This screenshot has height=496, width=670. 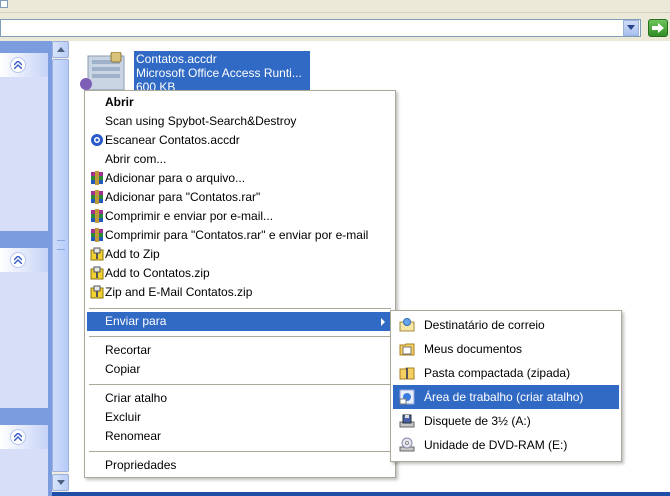 I want to click on submenu-item-label: Unidade de DVD-RAM (E:), so click(x=496, y=445).